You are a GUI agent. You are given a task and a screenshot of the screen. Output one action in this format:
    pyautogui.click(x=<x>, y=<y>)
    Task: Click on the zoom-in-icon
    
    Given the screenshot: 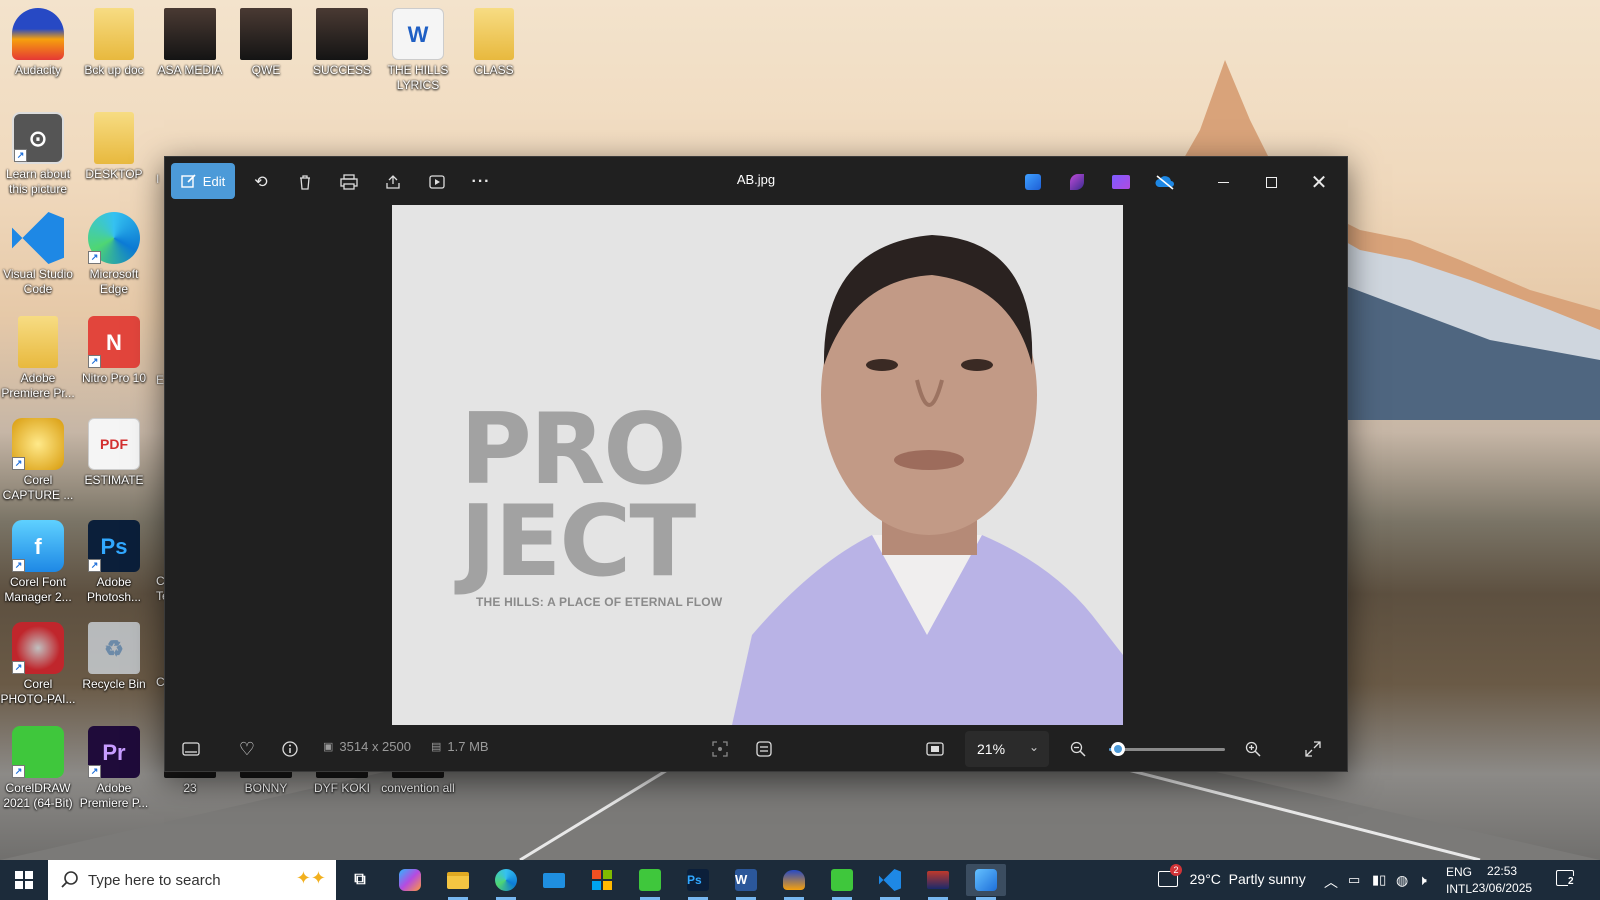 What is the action you would take?
    pyautogui.click(x=1253, y=749)
    